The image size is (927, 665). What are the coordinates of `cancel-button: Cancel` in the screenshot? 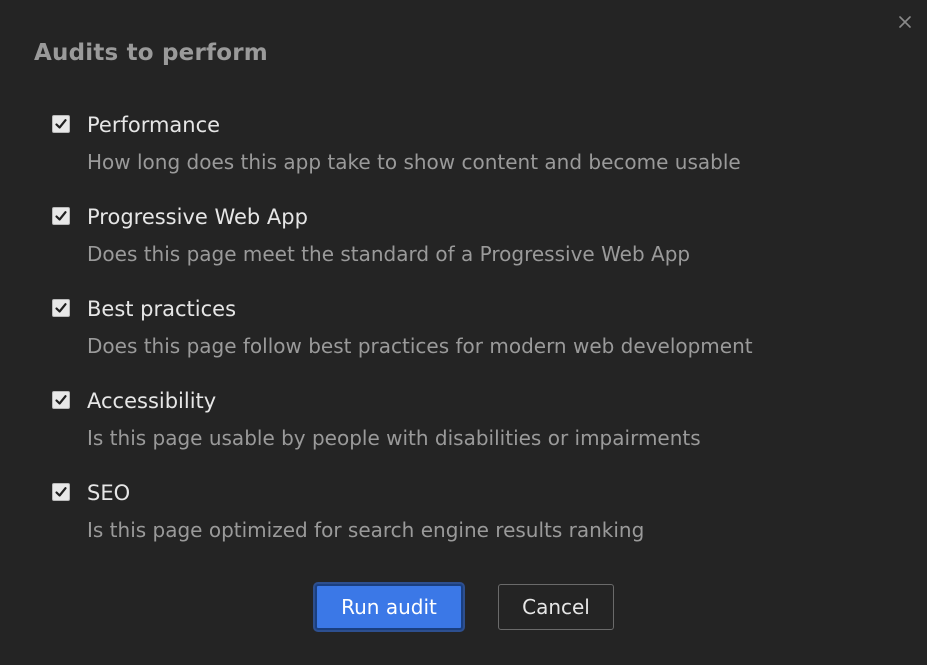 It's located at (556, 607).